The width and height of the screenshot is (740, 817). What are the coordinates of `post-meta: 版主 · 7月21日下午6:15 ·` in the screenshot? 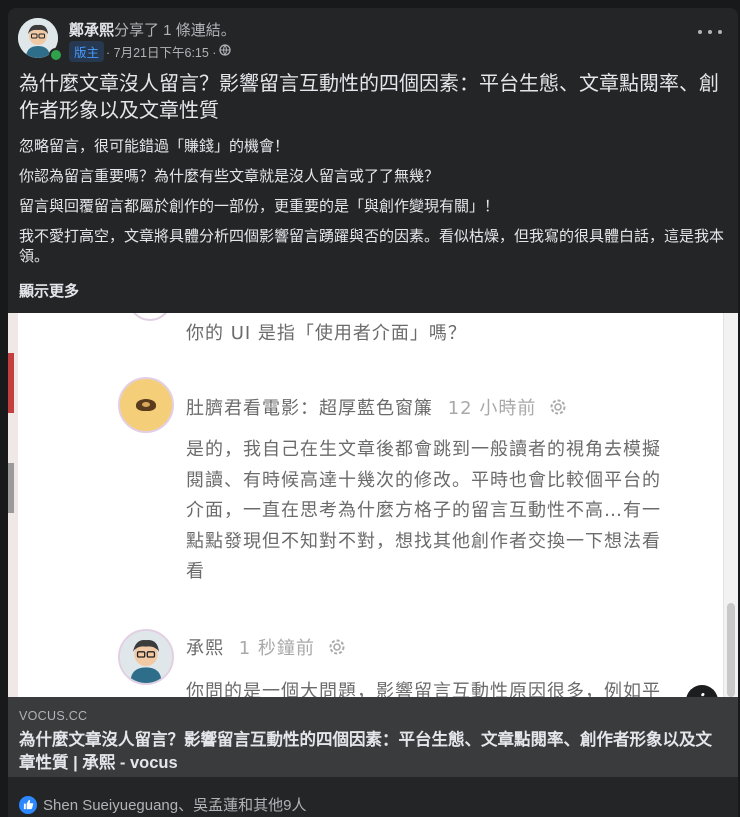 It's located at (150, 51).